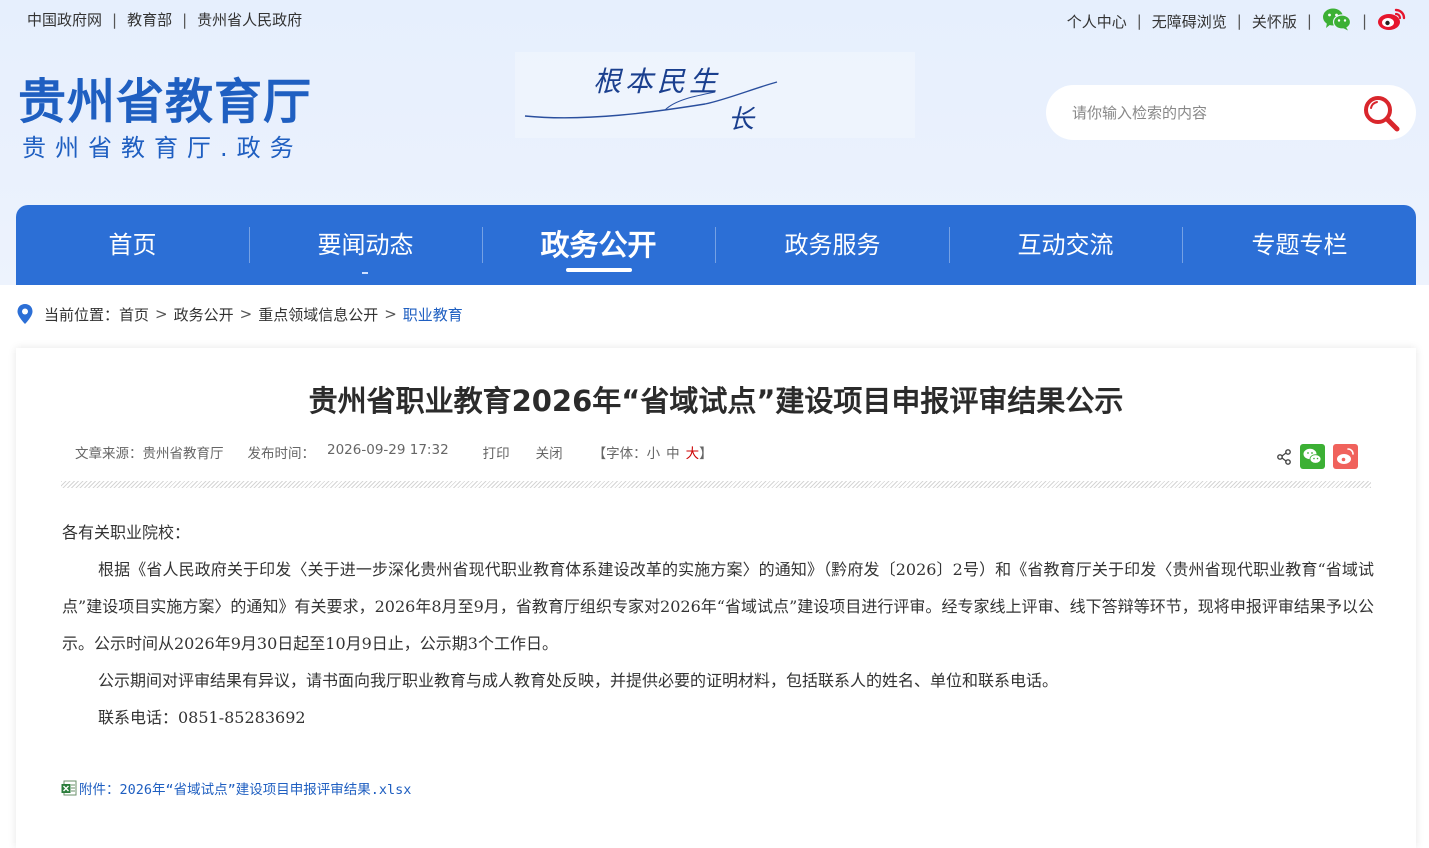 The image size is (1429, 848). I want to click on breadcrumb-government-affairs: 政务公开, so click(204, 314).